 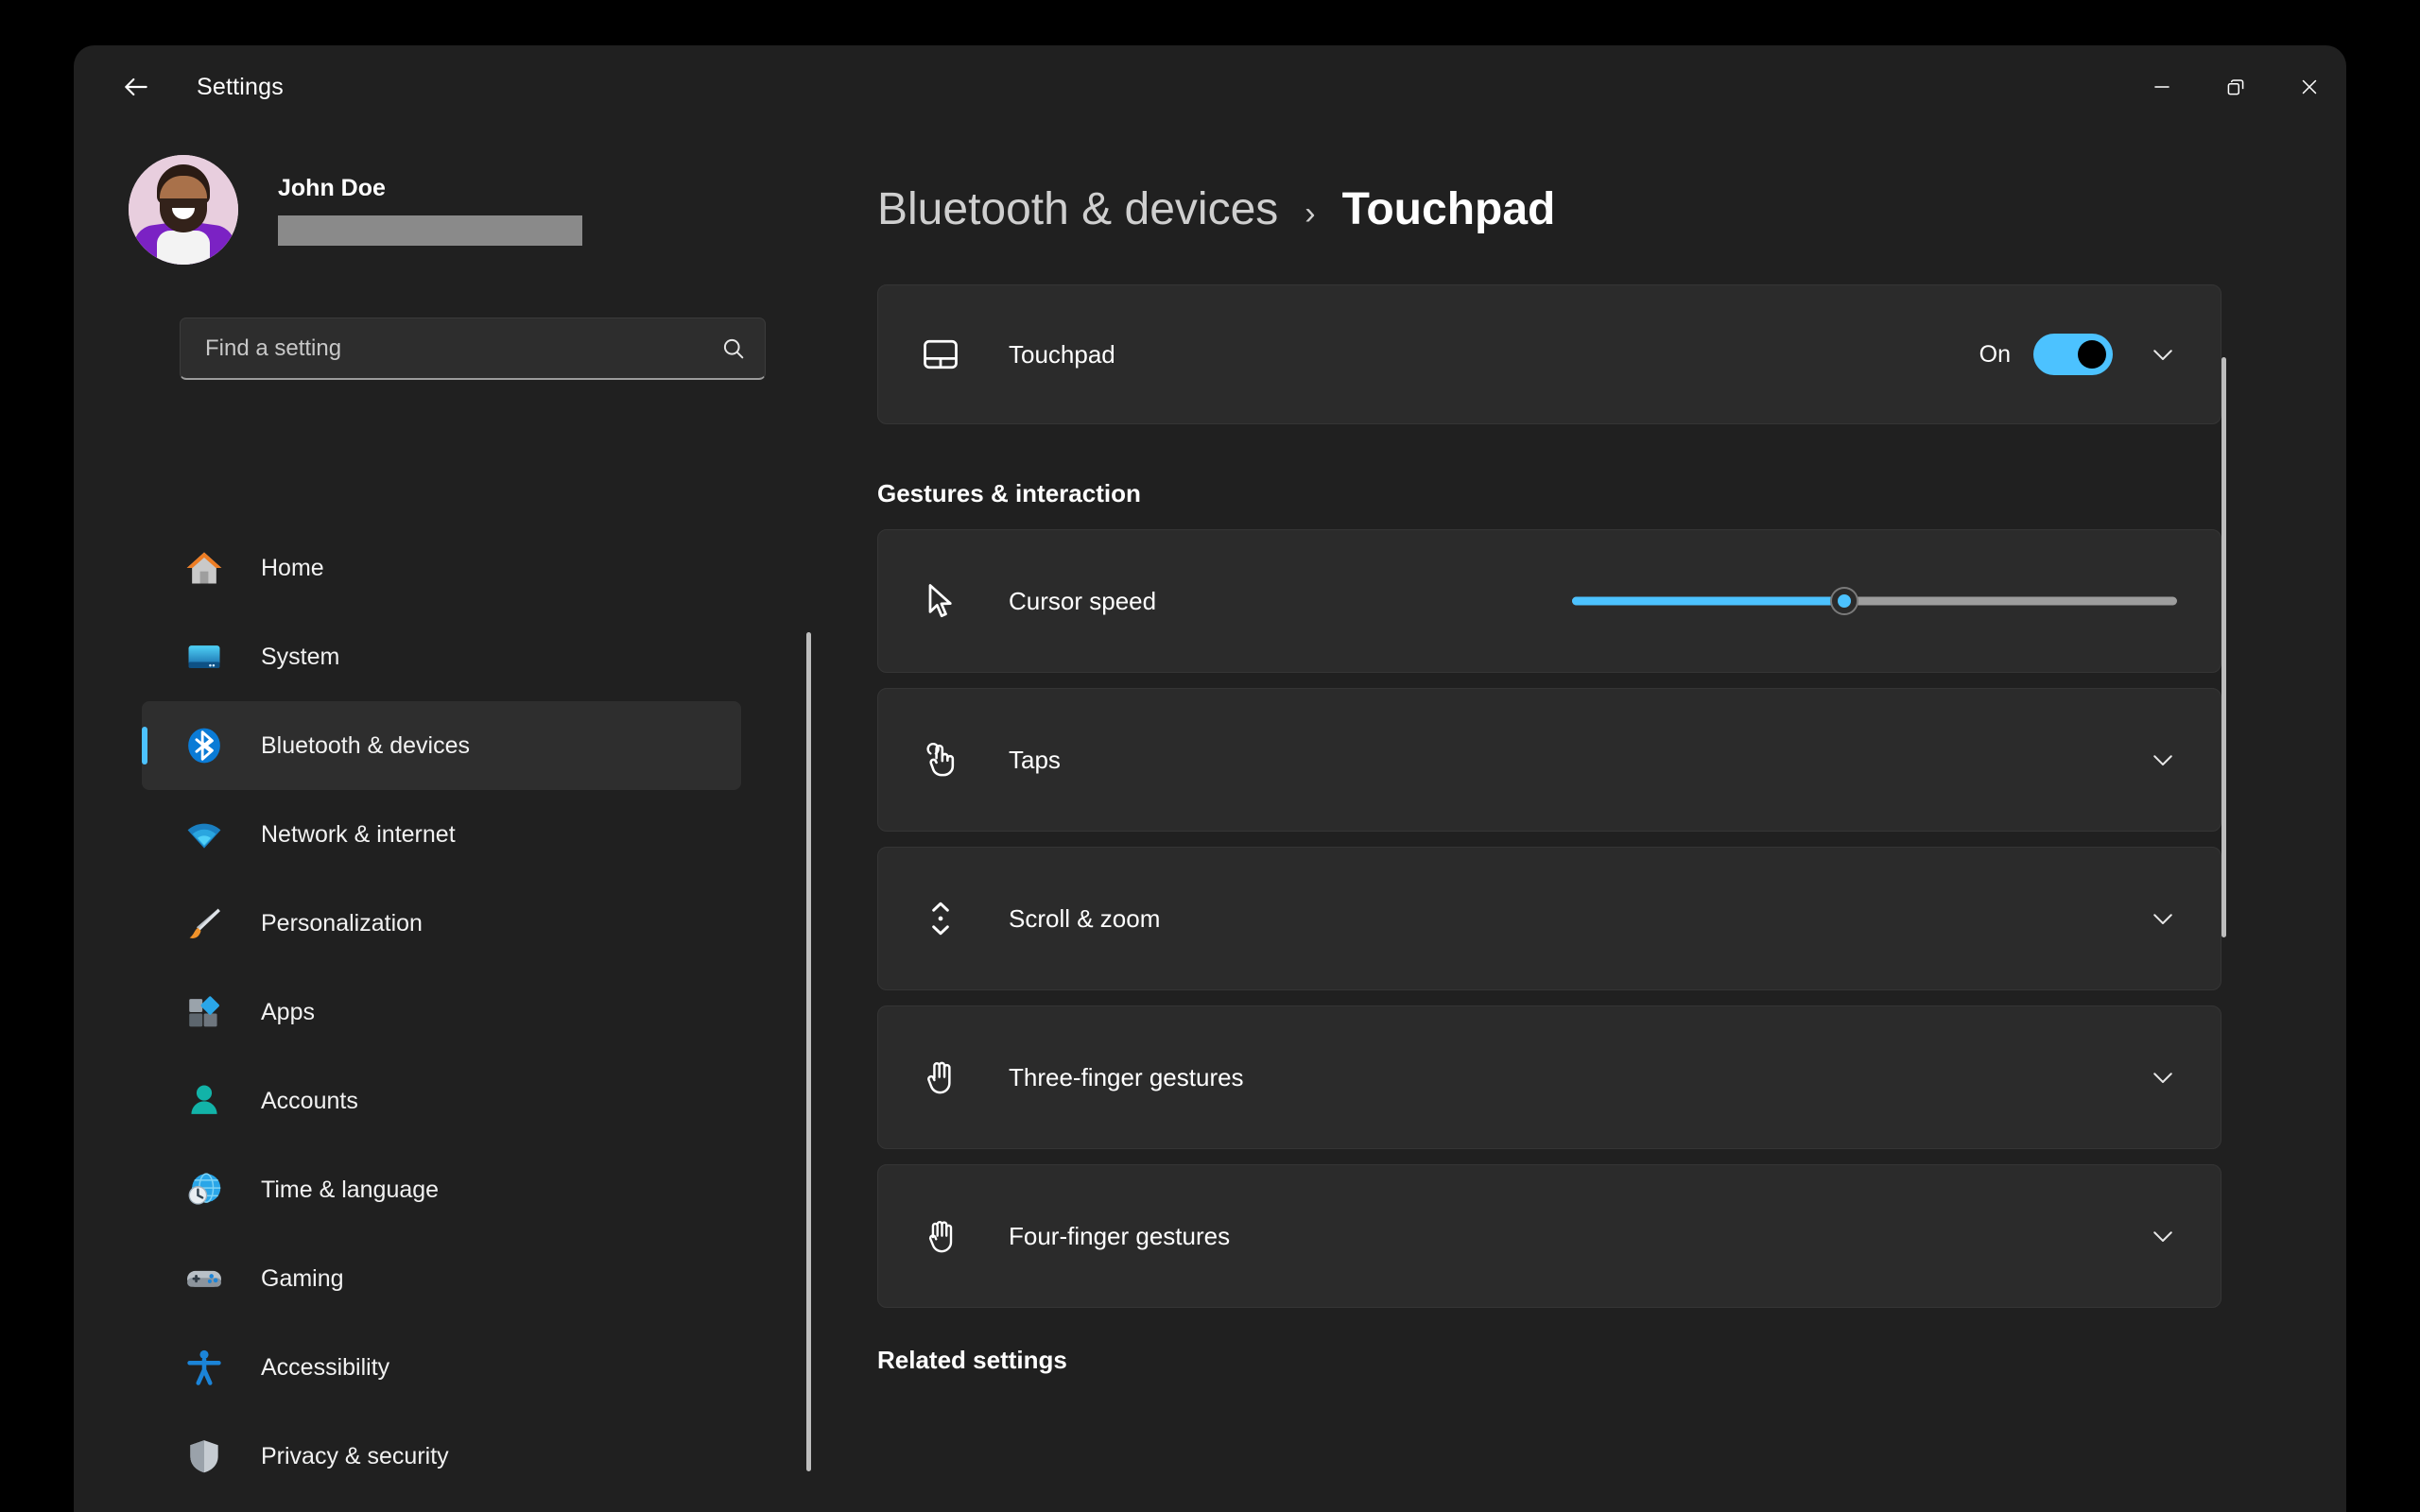 I want to click on sidebar-item-label: Network & internet, so click(x=358, y=834).